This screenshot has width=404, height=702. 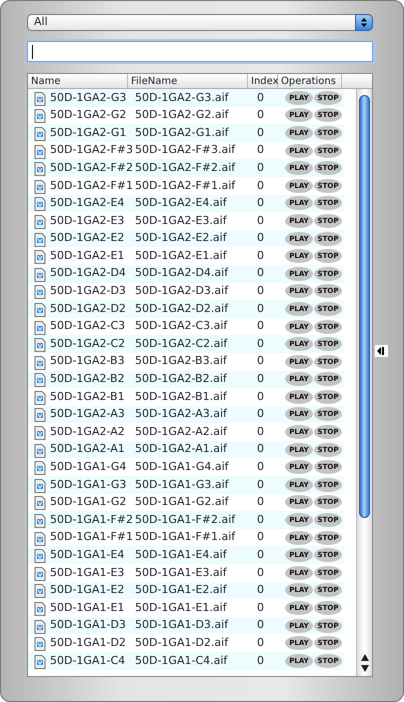 I want to click on filename-cell-text: 50D-1GA1-C4.aif, so click(x=181, y=660).